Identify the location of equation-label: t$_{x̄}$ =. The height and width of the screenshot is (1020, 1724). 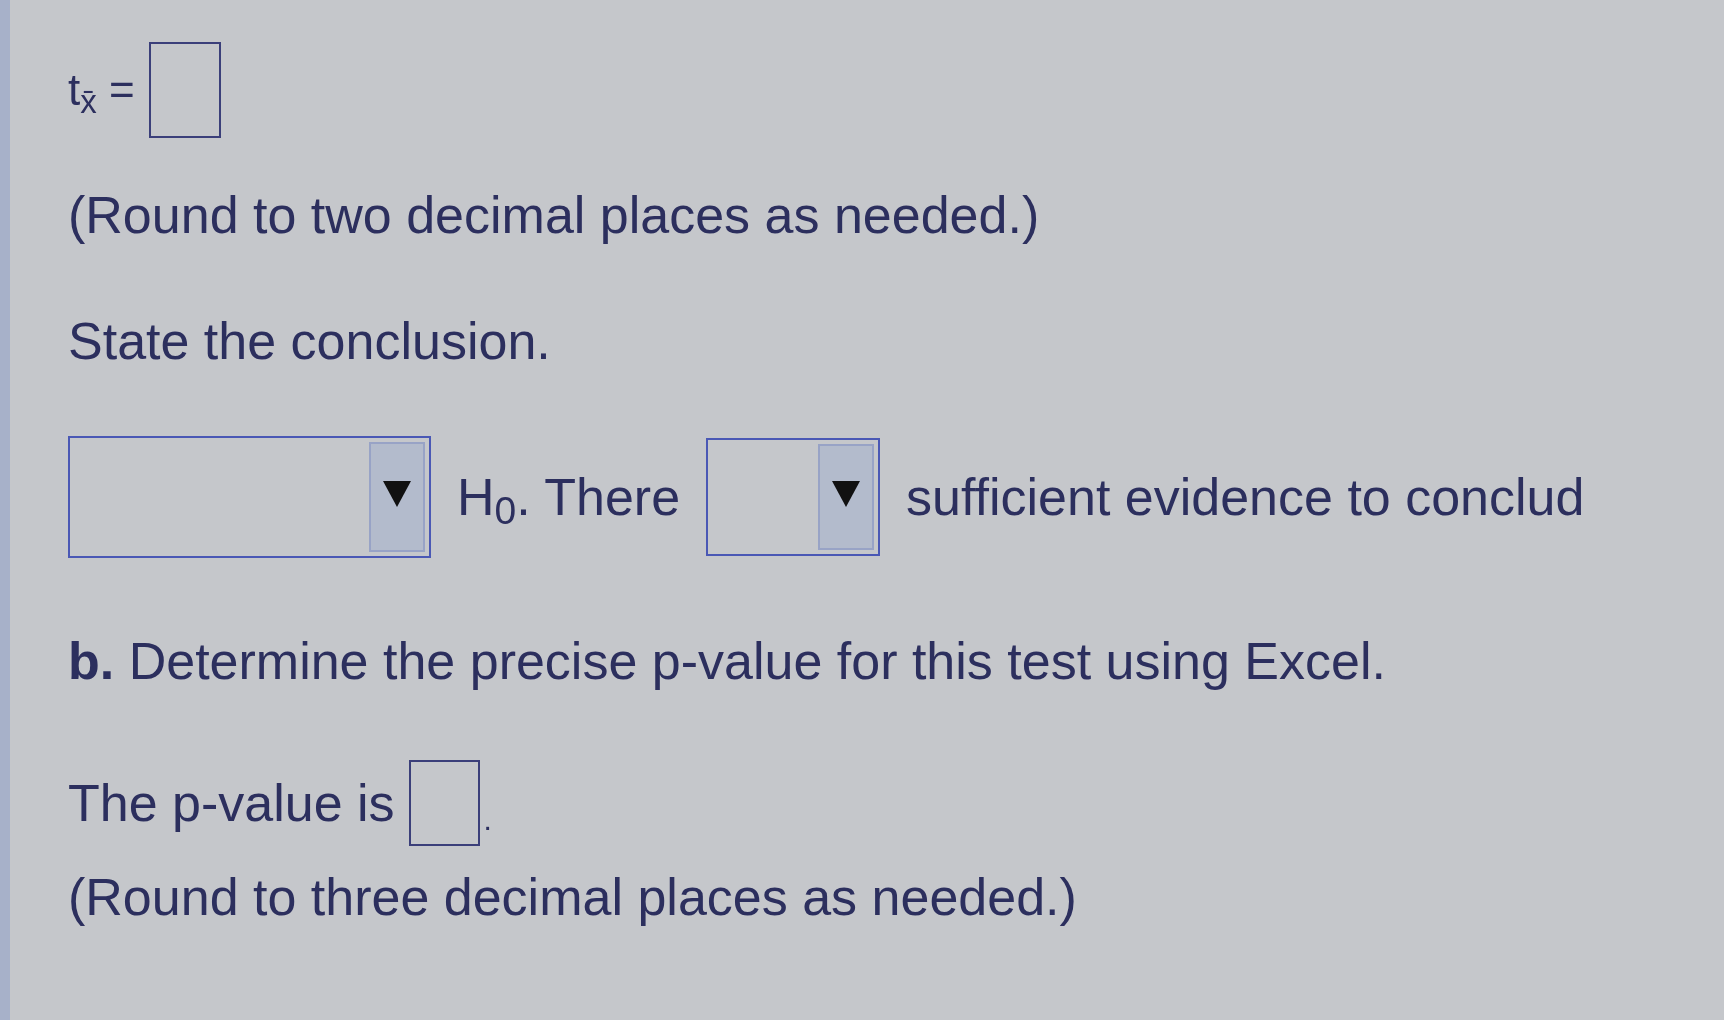
(101, 90).